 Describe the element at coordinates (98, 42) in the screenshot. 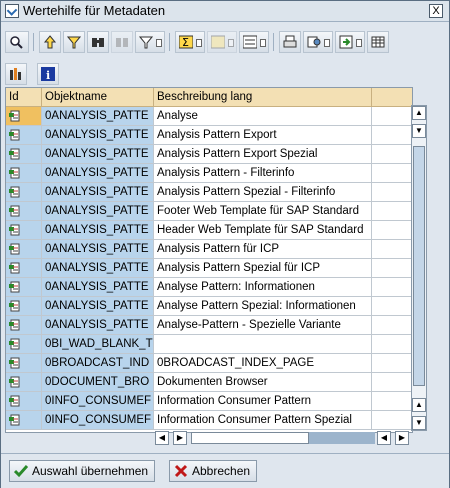

I see `find-binoculars-button` at that location.